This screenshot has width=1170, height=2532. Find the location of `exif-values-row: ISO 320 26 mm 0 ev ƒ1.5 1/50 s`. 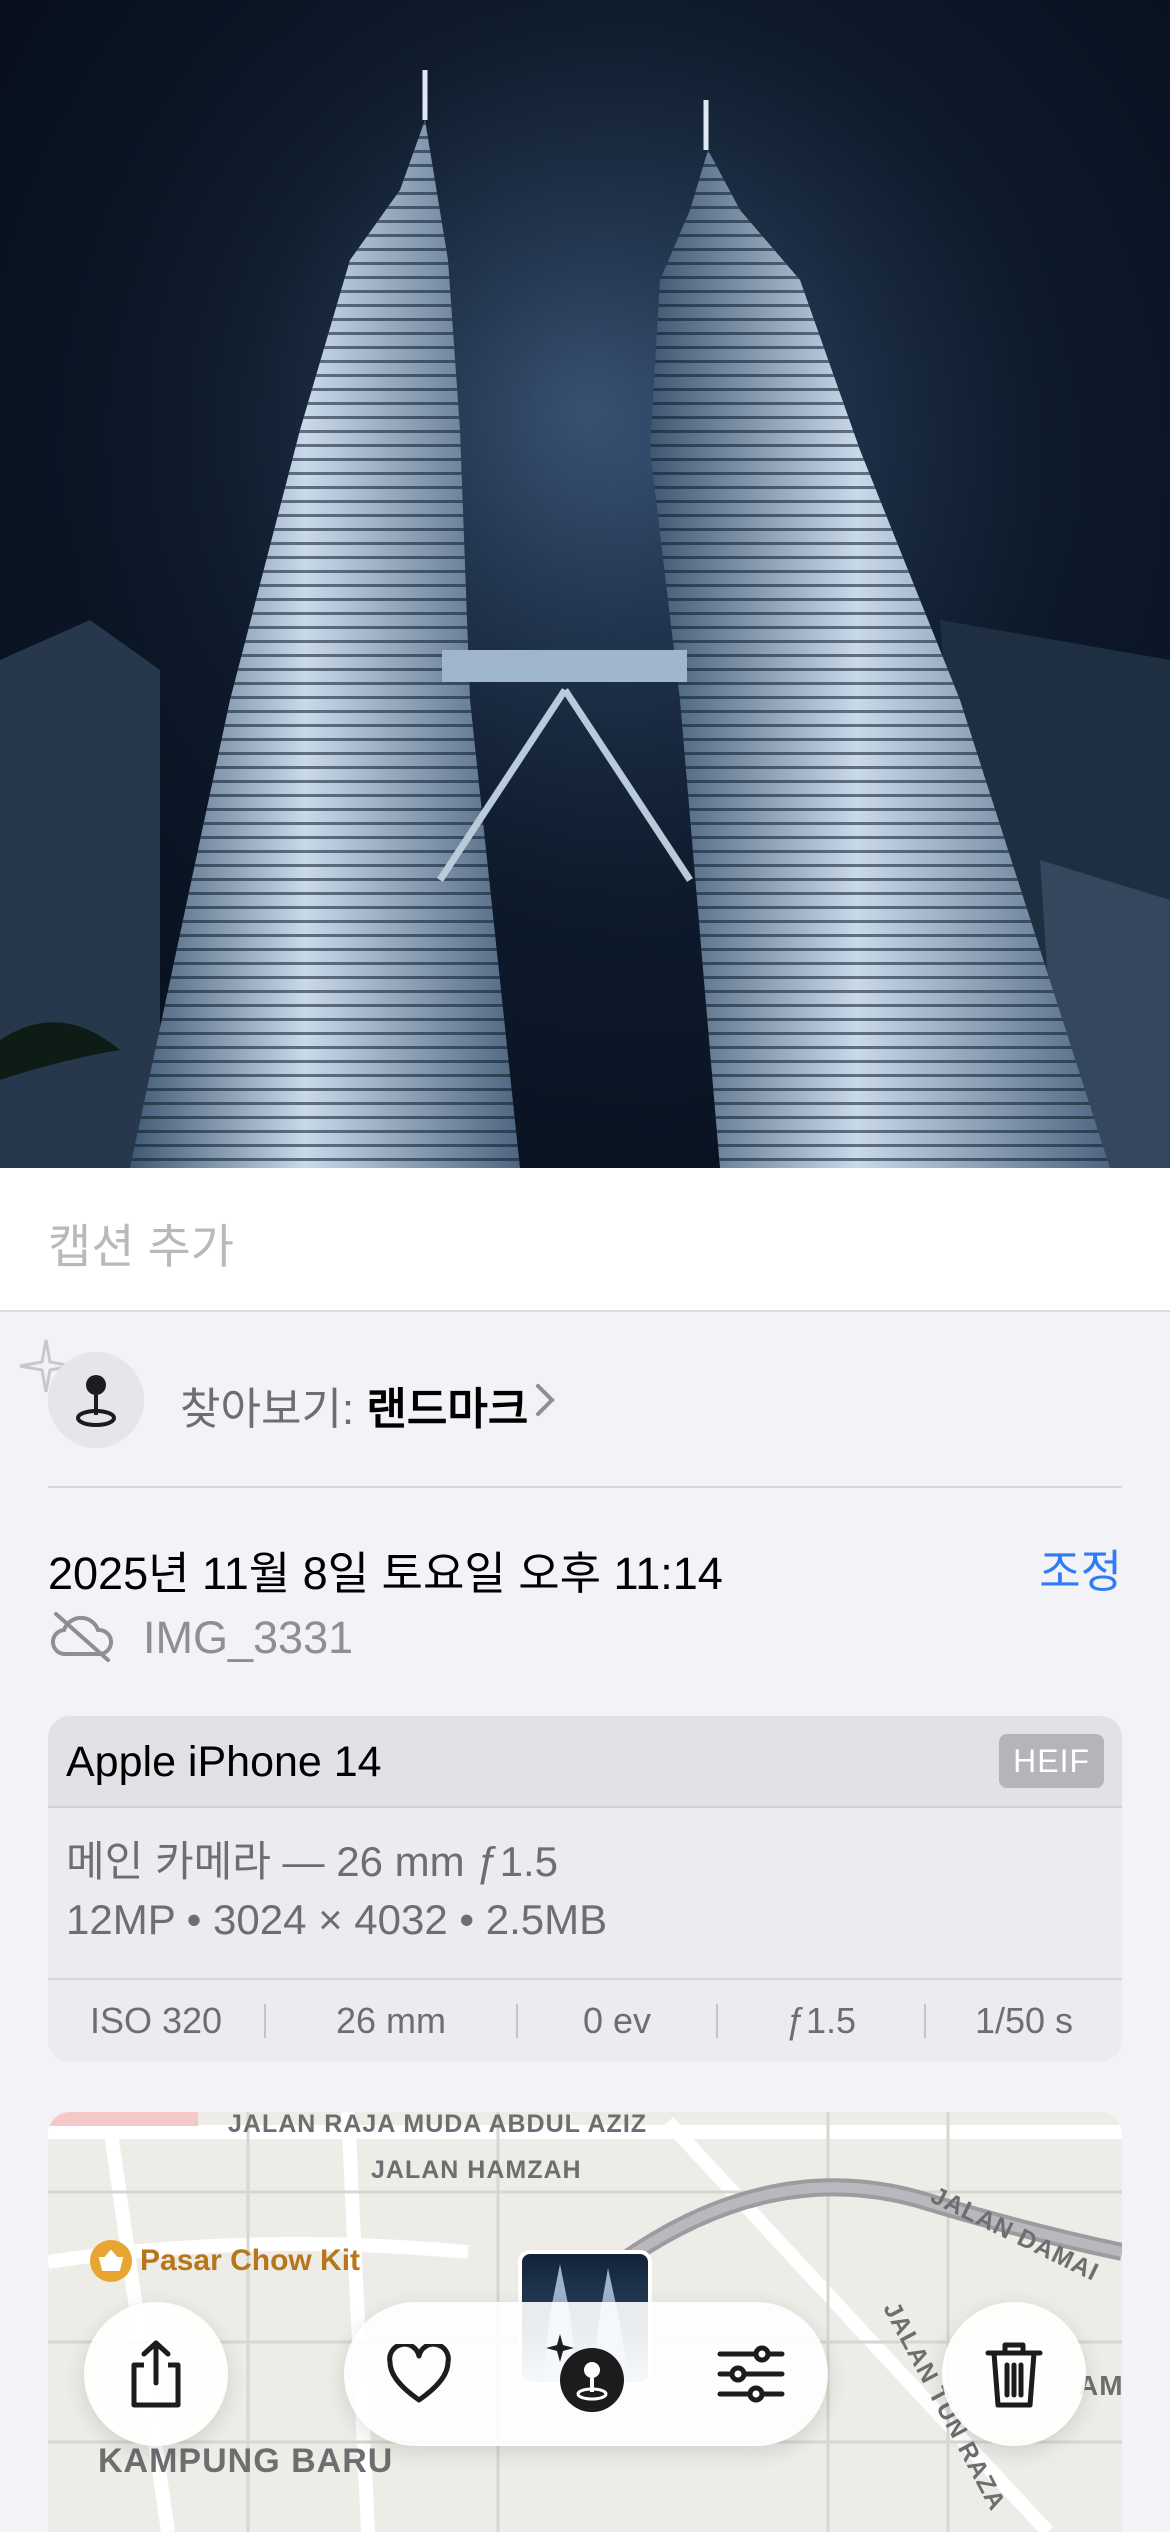

exif-values-row: ISO 320 26 mm 0 ev ƒ1.5 1/50 s is located at coordinates (585, 2021).